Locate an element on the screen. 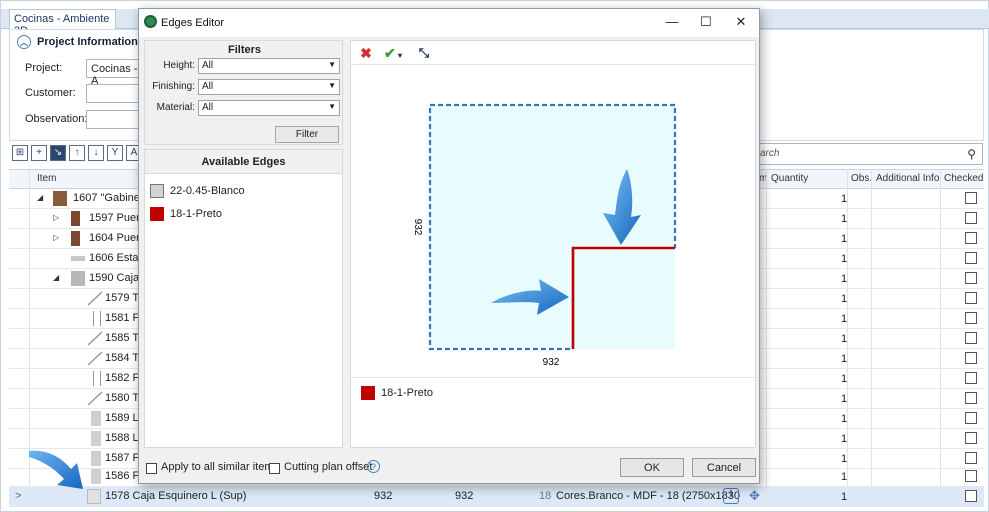 The image size is (989, 512). help-icon: ? is located at coordinates (373, 466).